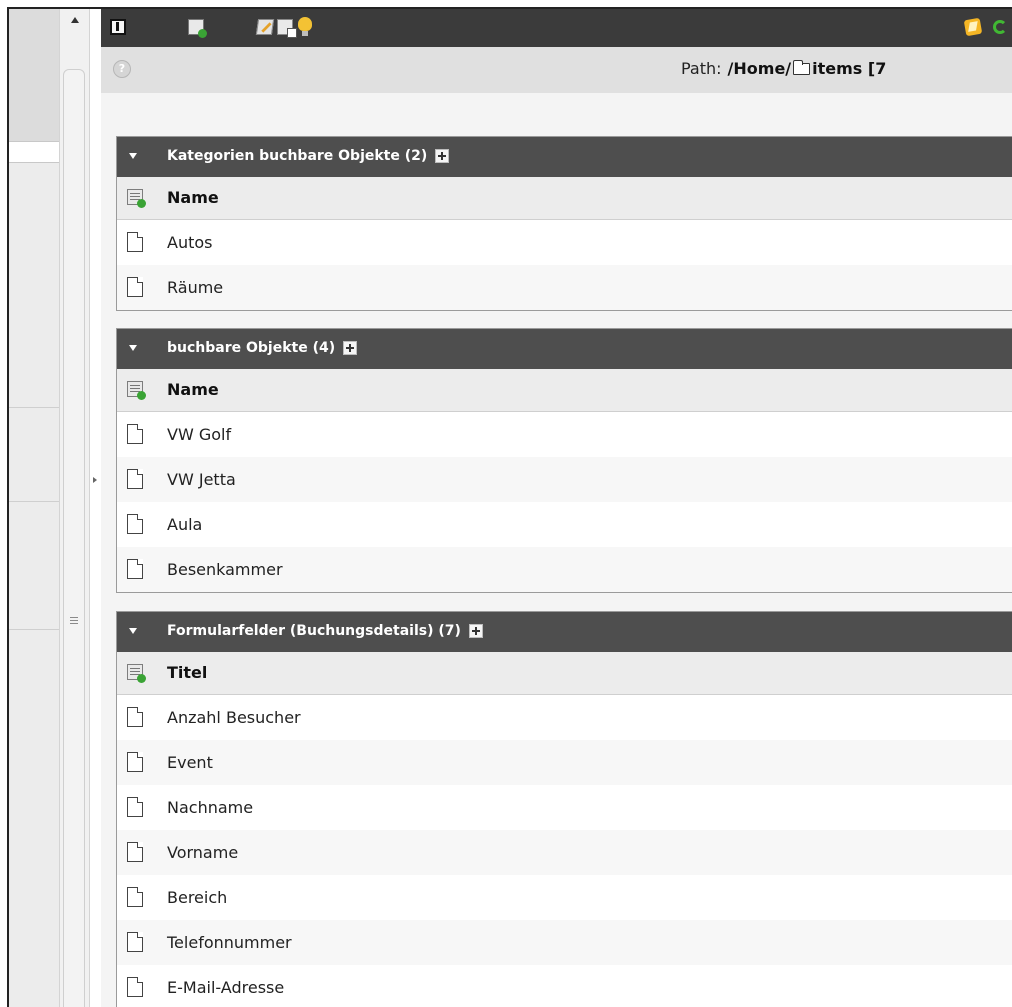  What do you see at coordinates (701, 68) in the screenshot?
I see `path-label: Path:` at bounding box center [701, 68].